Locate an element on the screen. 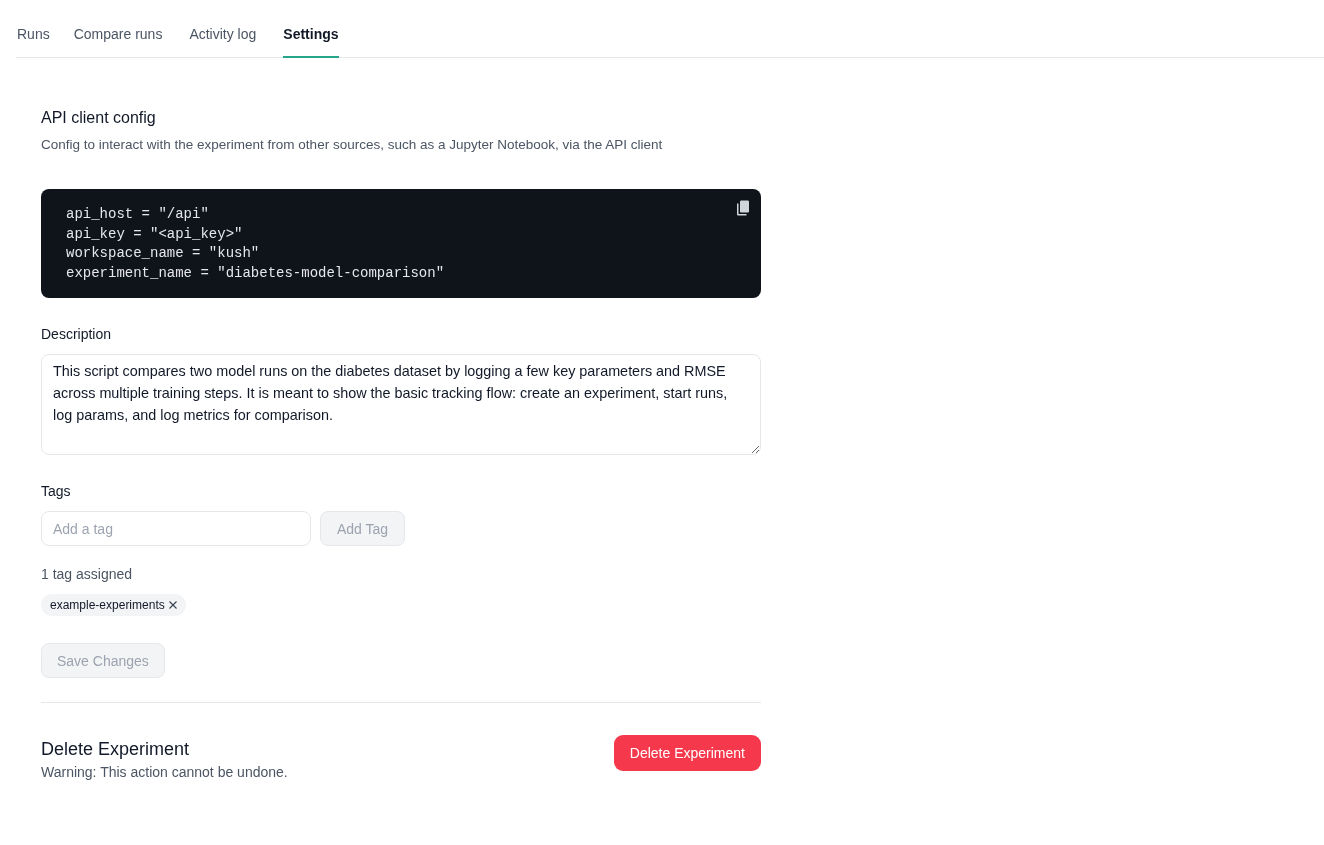  copy-icon is located at coordinates (743, 208).